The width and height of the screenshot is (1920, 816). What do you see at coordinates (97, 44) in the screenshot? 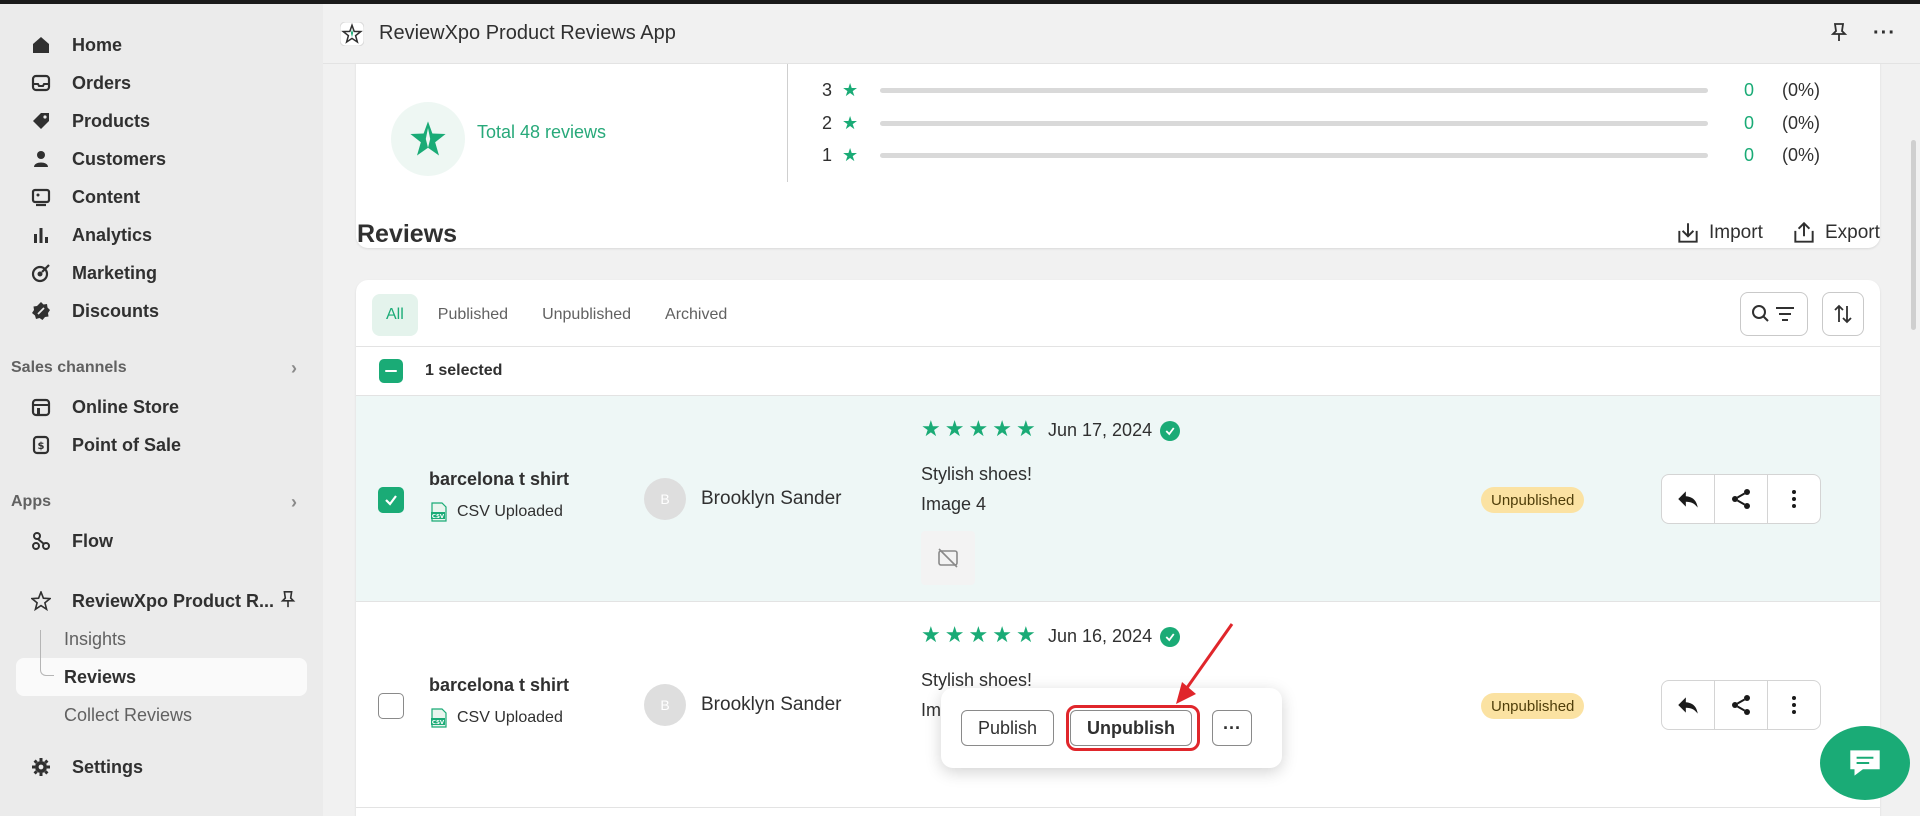
I see `sidebar-item-label: Home` at bounding box center [97, 44].